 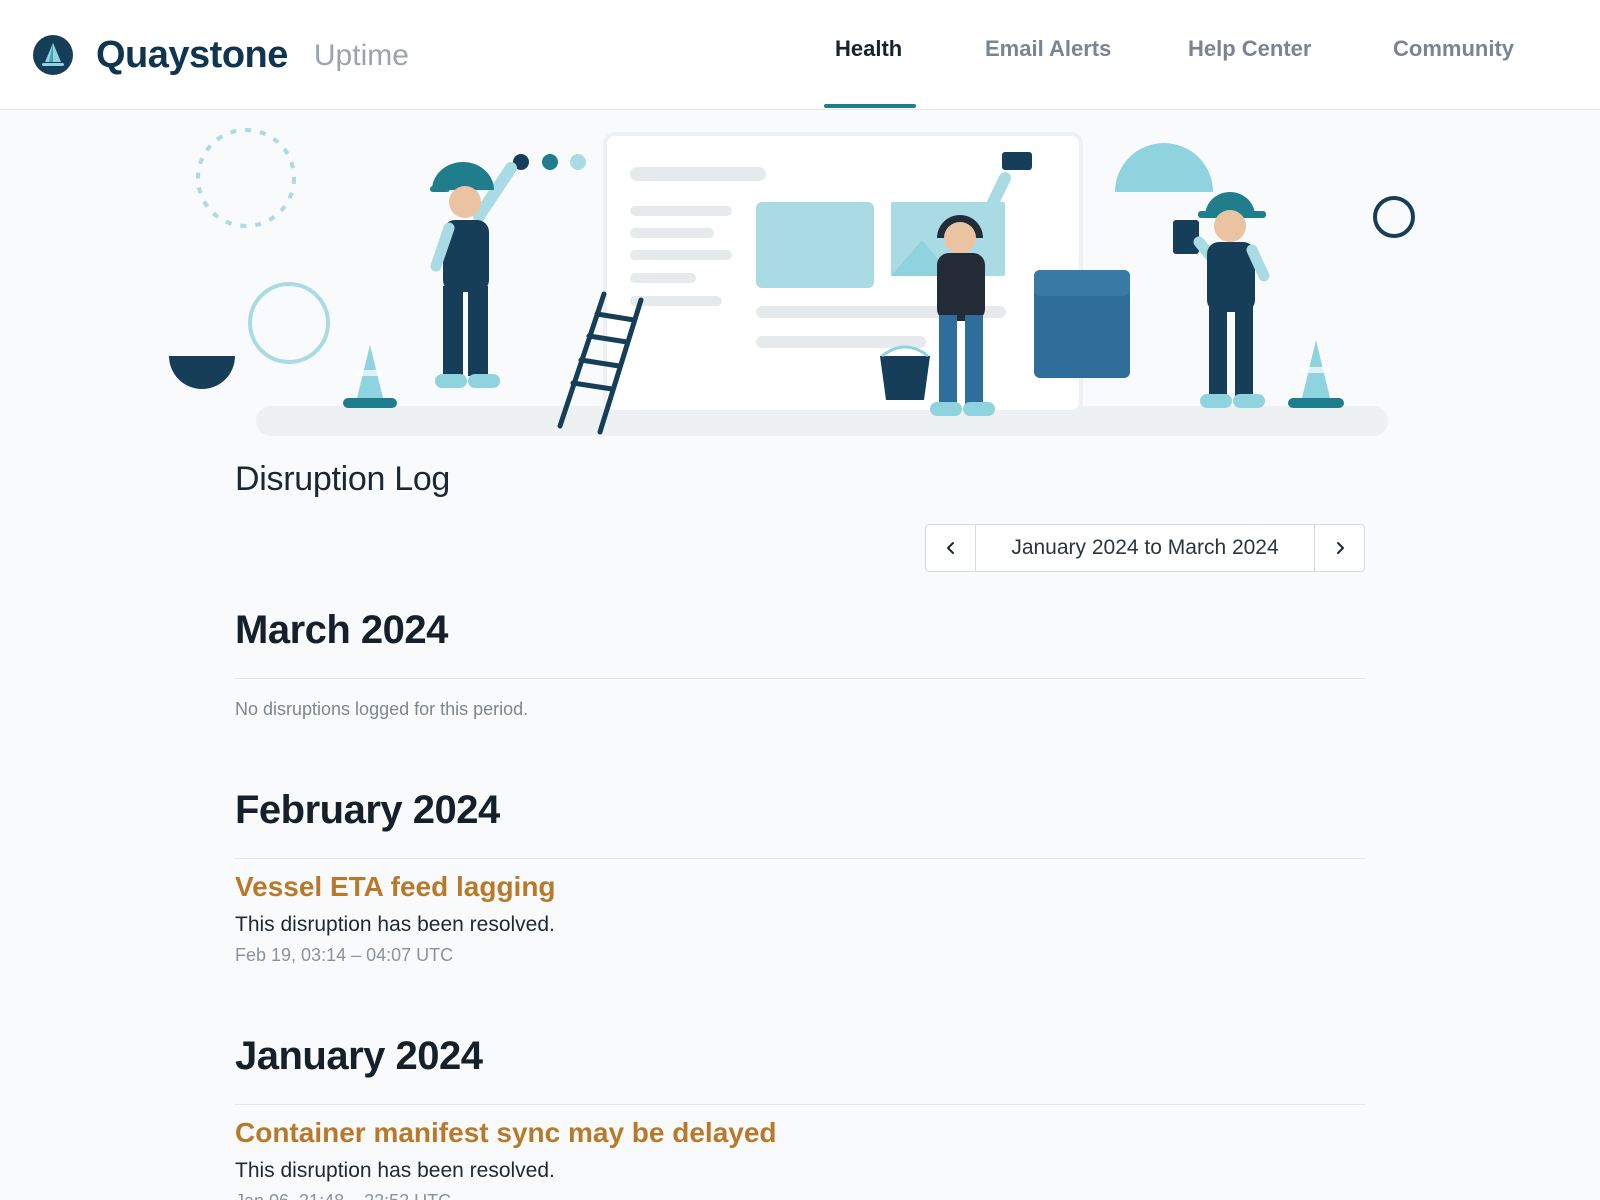 What do you see at coordinates (1164, 167) in the screenshot?
I see `dome-shape` at bounding box center [1164, 167].